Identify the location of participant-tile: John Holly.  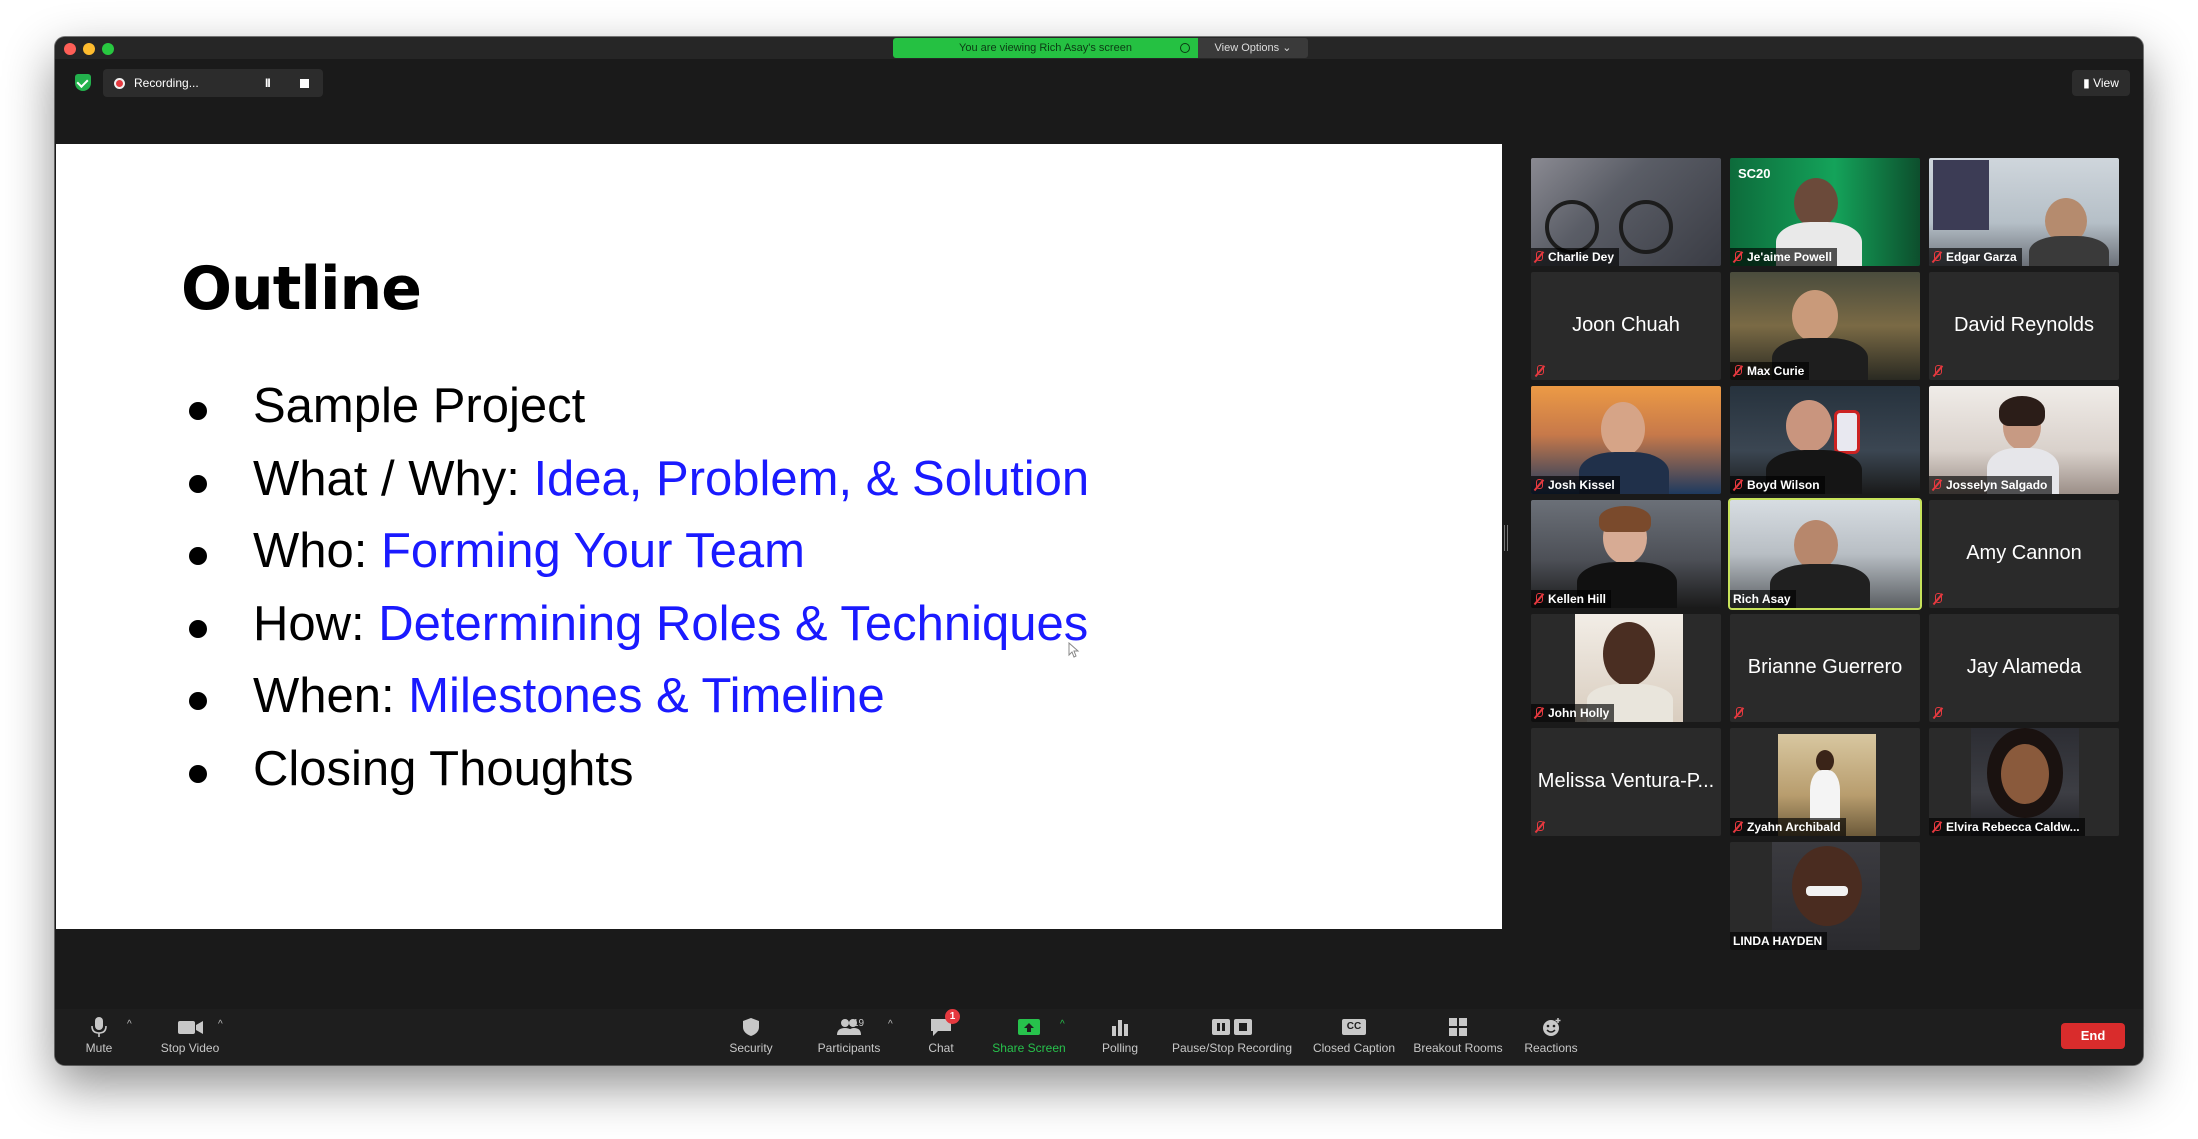
(1626, 668).